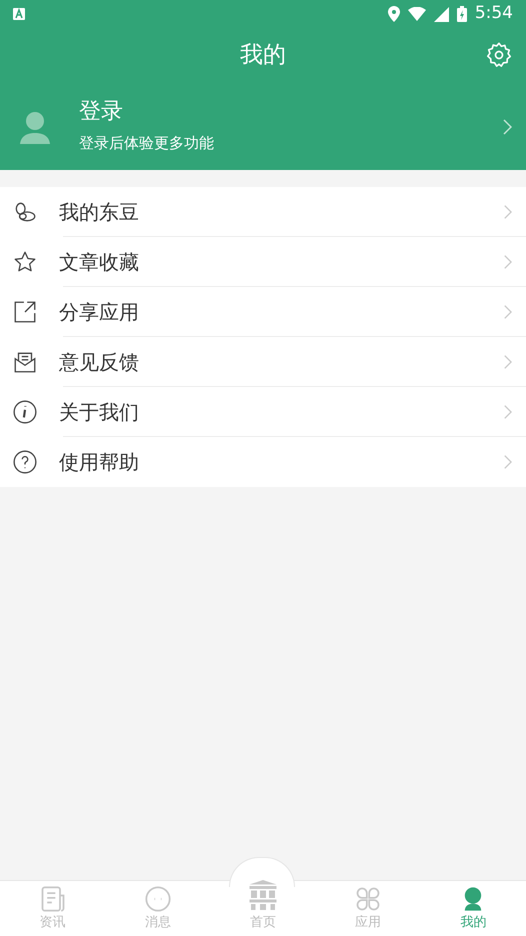 This screenshot has height=936, width=526. What do you see at coordinates (263, 262) in the screenshot?
I see `menu-item: 文章收藏` at bounding box center [263, 262].